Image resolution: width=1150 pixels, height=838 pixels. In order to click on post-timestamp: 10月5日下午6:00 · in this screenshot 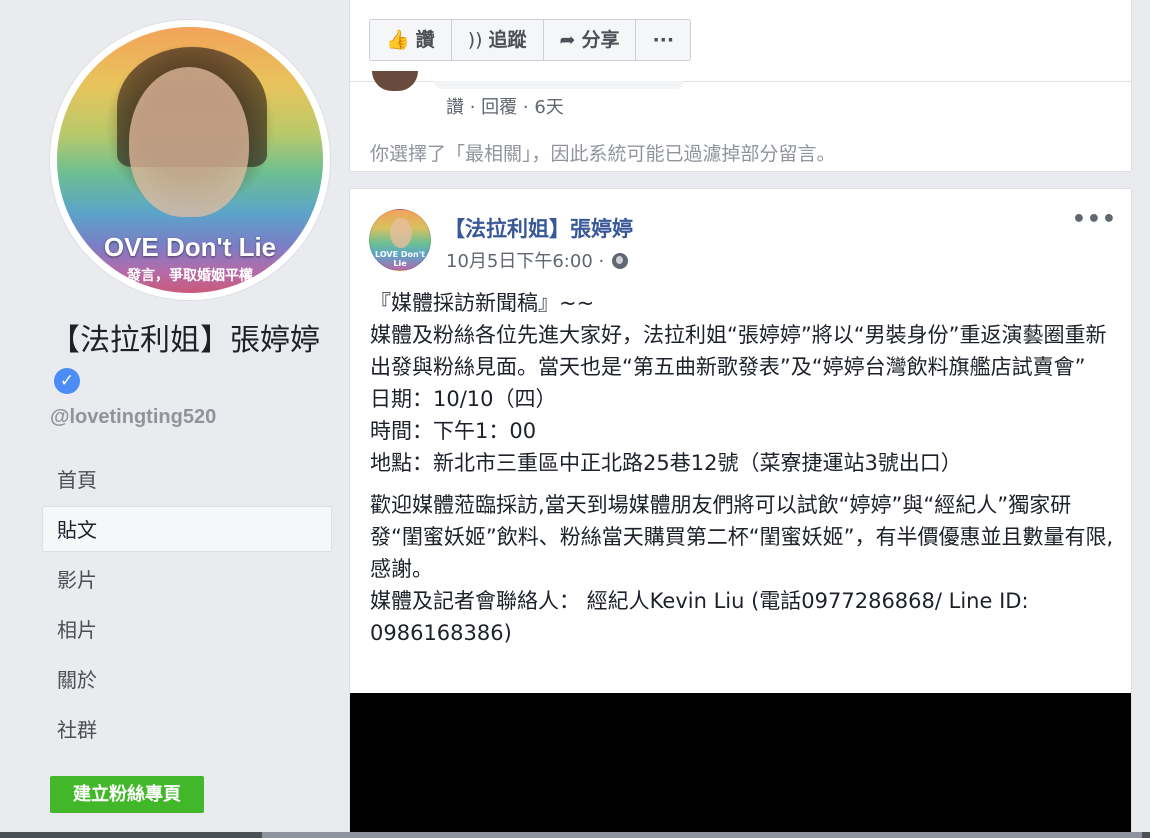, I will do `click(537, 260)`.